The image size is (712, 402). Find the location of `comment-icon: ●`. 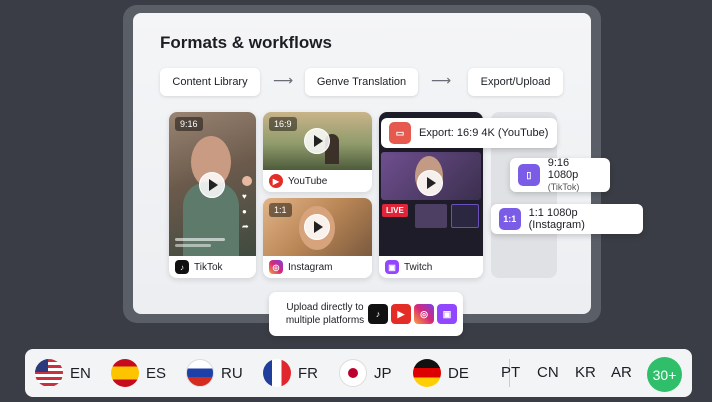

comment-icon: ● is located at coordinates (244, 211).